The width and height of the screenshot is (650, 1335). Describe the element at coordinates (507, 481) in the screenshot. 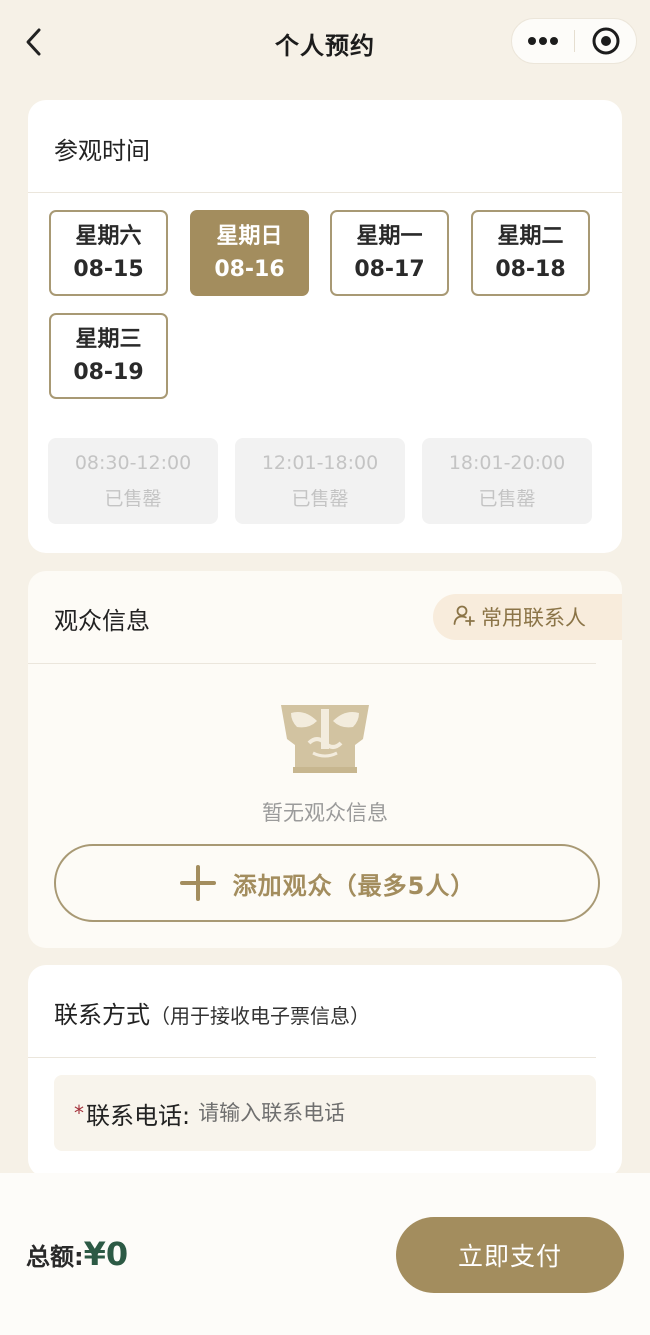

I see `time-slot-evening: 18:01-20:00 已售罄` at that location.